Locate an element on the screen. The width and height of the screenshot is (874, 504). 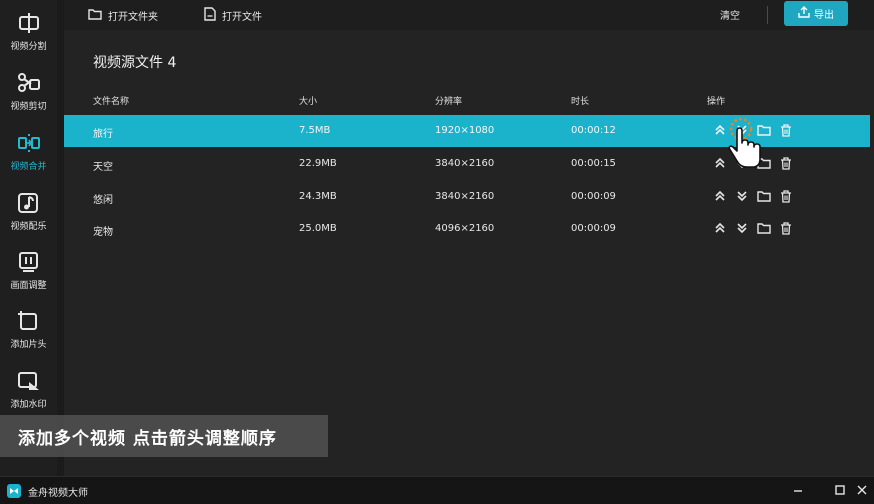
toolbar: 打开文件夹 打开文件 清空 导出 is located at coordinates (469, 15).